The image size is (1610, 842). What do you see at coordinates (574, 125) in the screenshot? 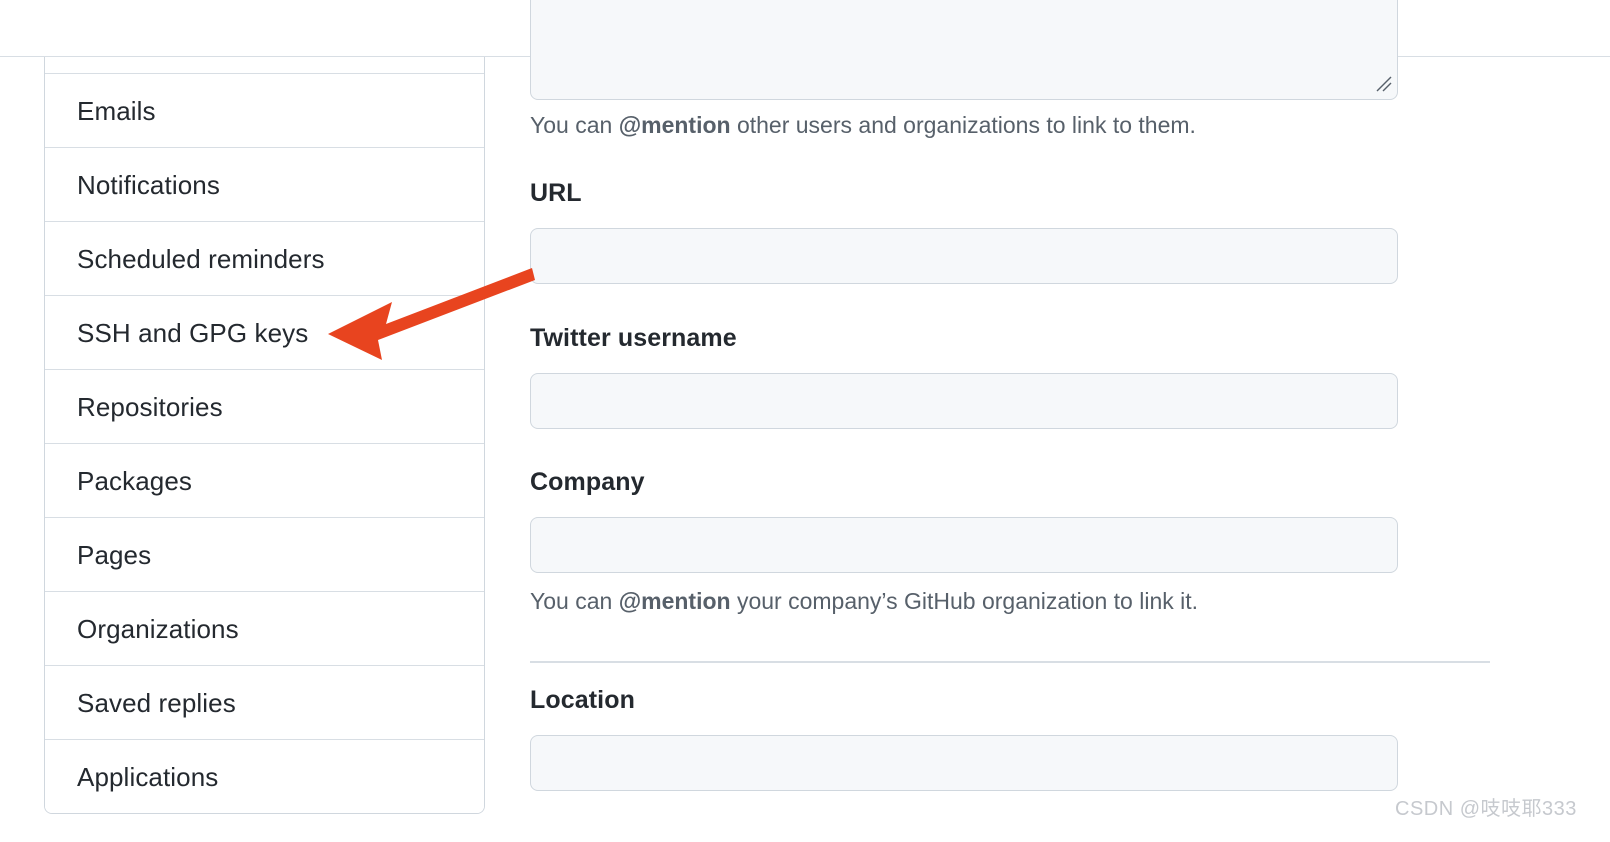
I see `bio-help-prefix: You can` at bounding box center [574, 125].